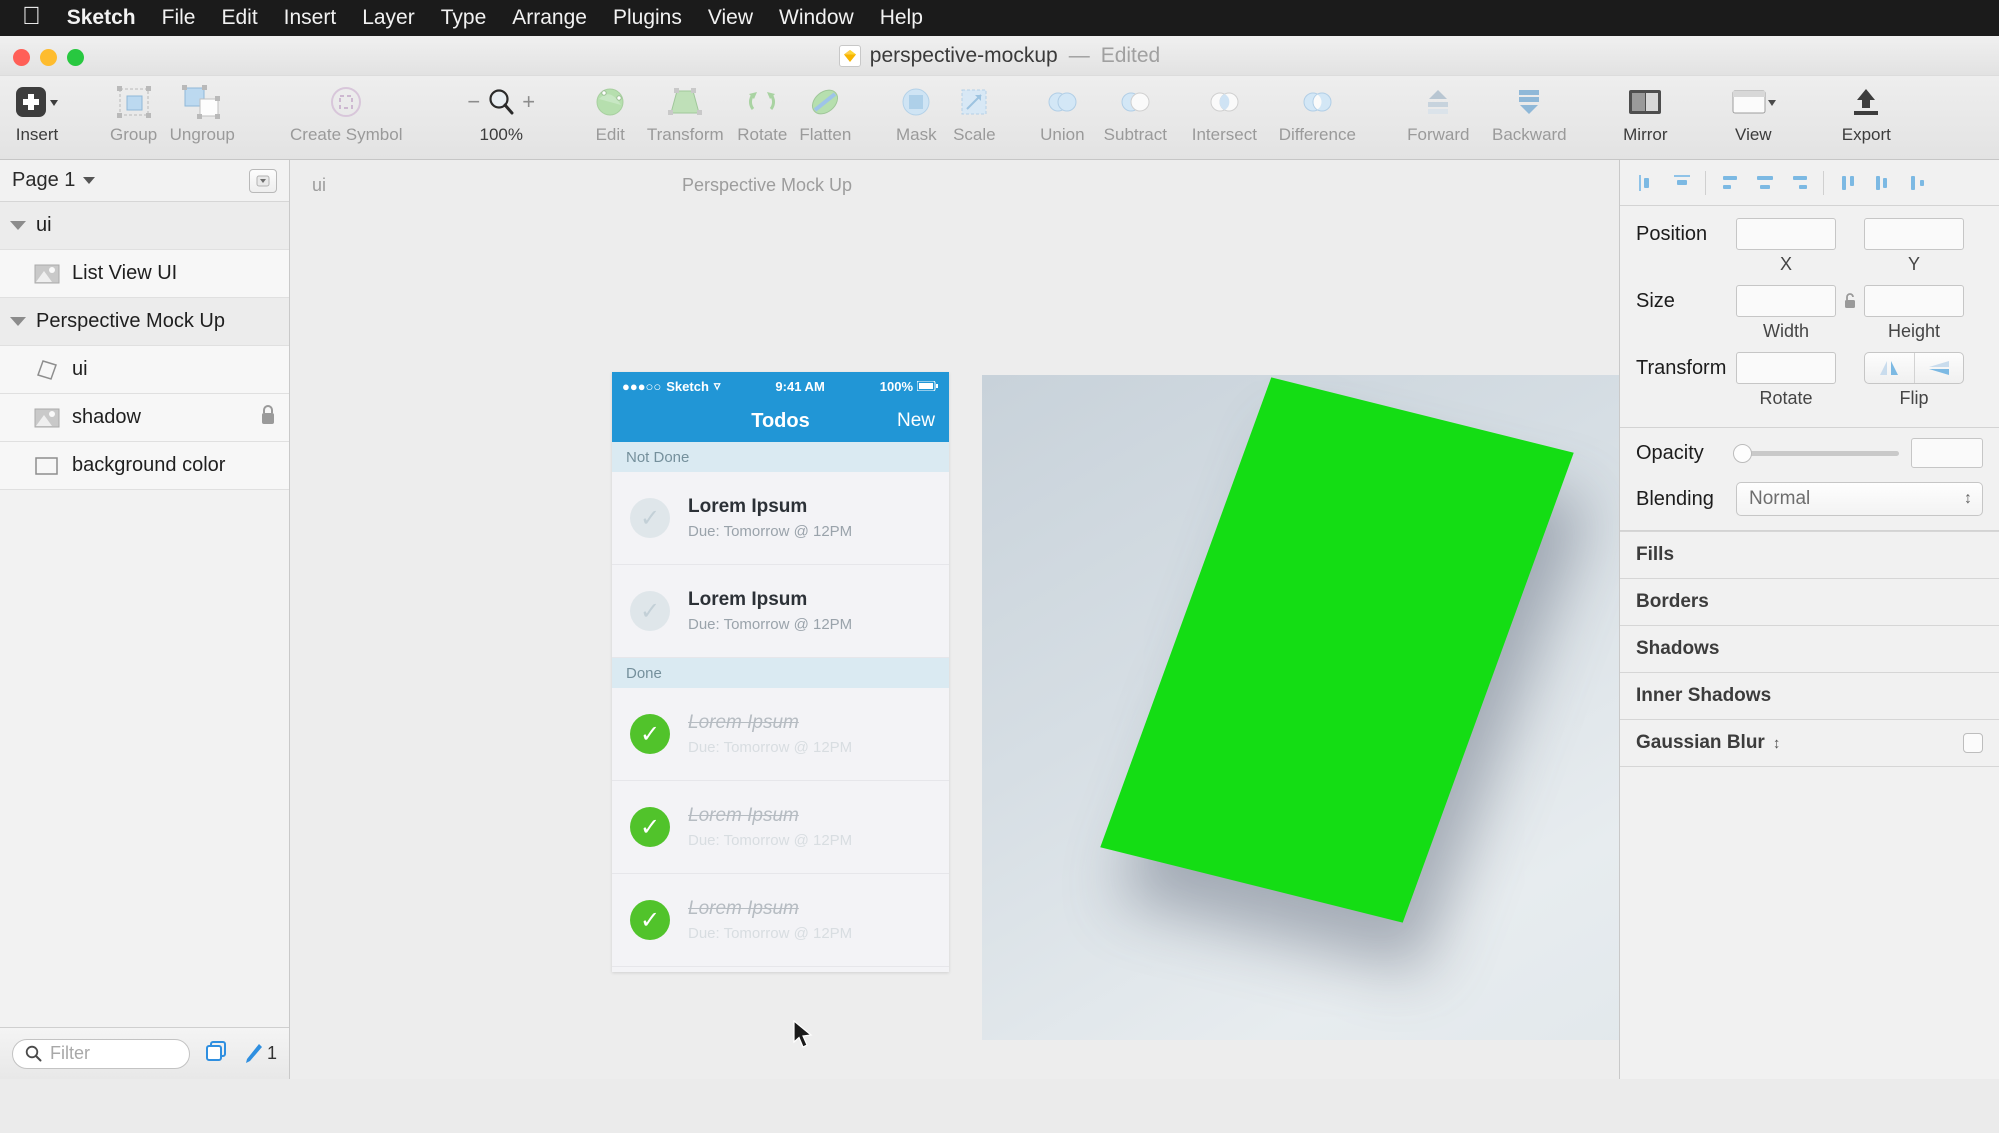 The height and width of the screenshot is (1133, 1999). Describe the element at coordinates (1224, 134) in the screenshot. I see `intersect-label: Intersect` at that location.